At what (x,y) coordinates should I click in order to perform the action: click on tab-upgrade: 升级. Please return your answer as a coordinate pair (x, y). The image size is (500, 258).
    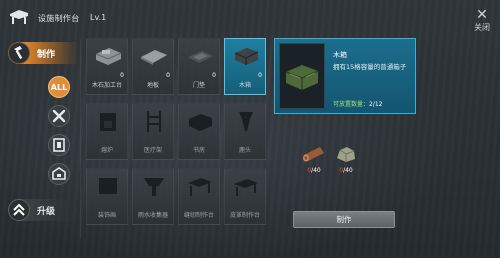
    Looking at the image, I should click on (44, 210).